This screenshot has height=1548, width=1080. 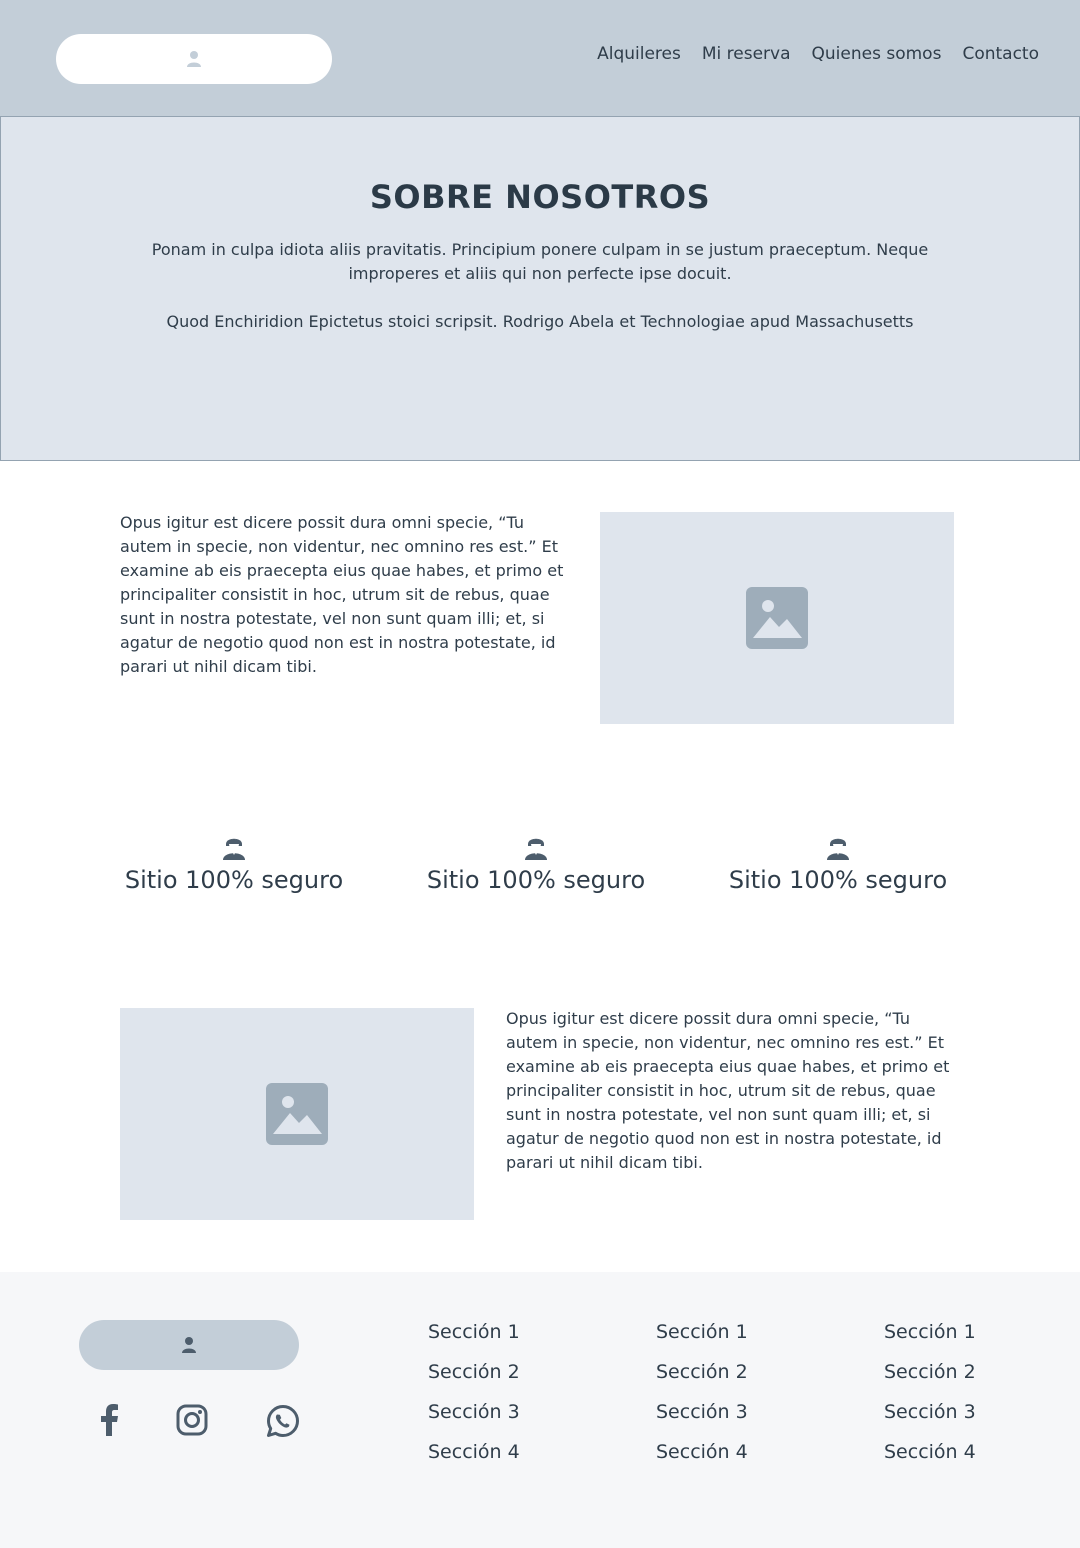 I want to click on footer-column-2: Sección 1 Sección 2 Sección 3 Sección 4, so click(x=702, y=1401).